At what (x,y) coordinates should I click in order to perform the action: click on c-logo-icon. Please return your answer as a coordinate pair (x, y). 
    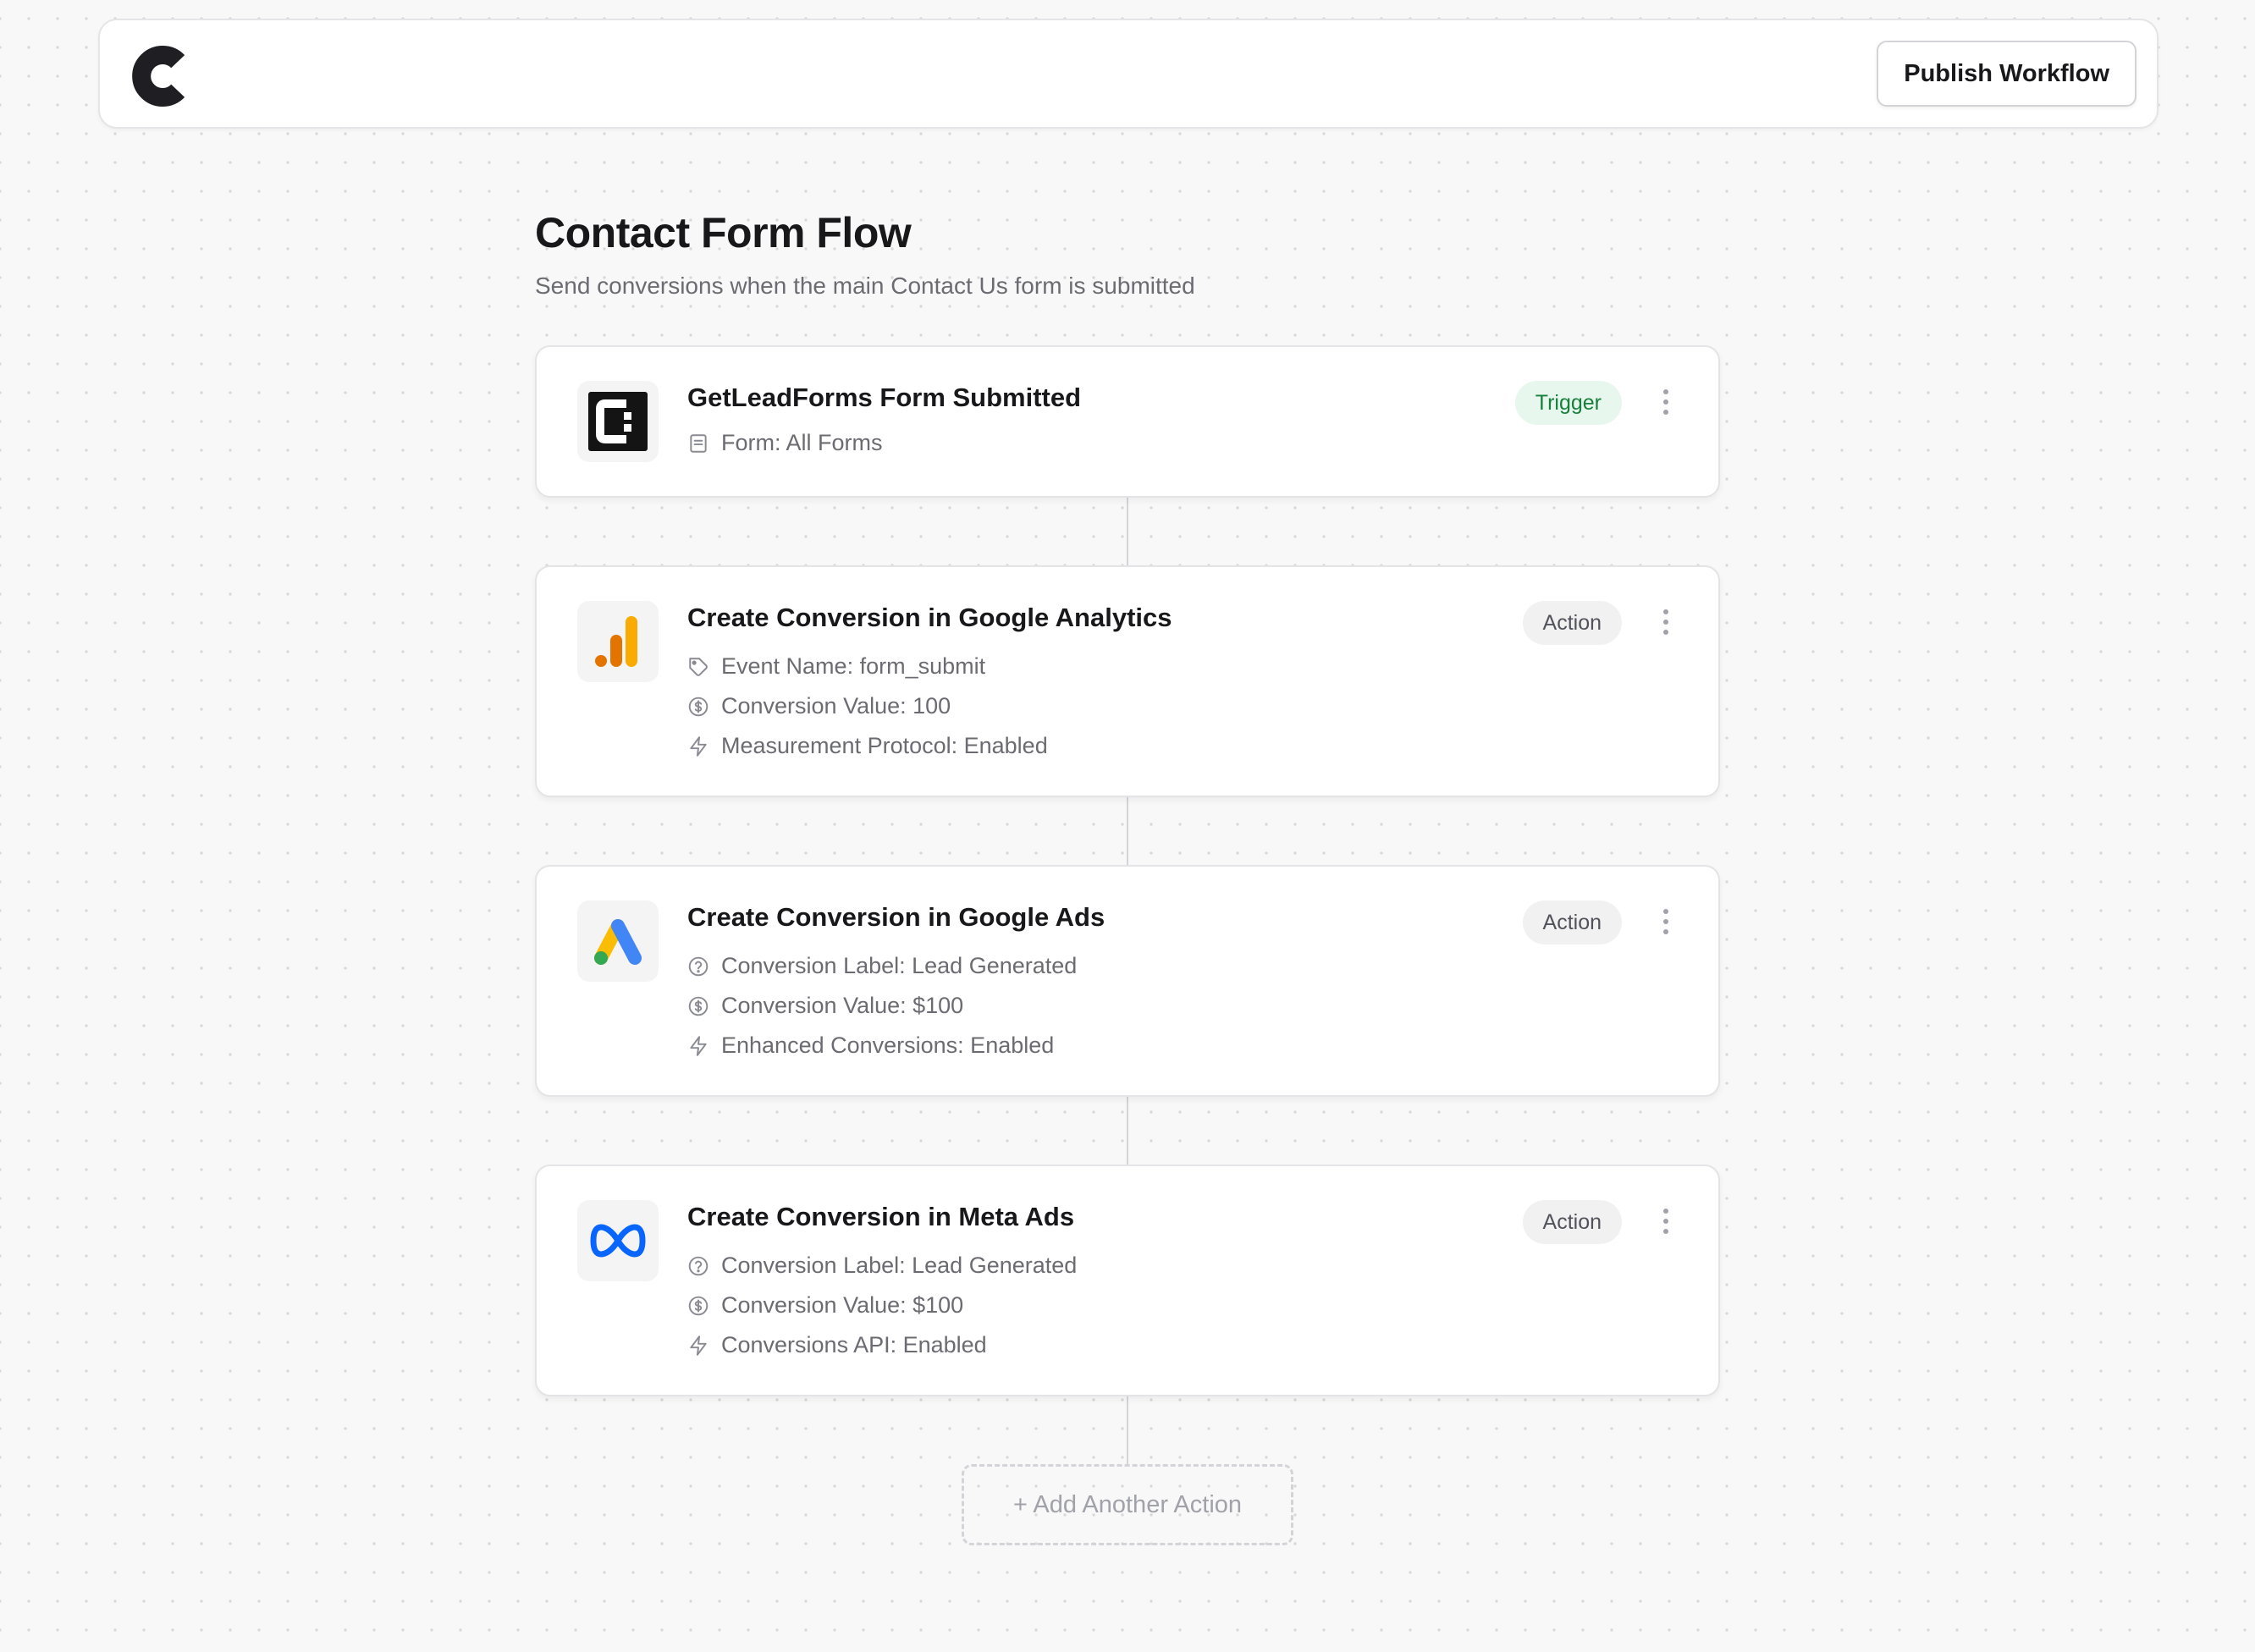
    Looking at the image, I should click on (158, 76).